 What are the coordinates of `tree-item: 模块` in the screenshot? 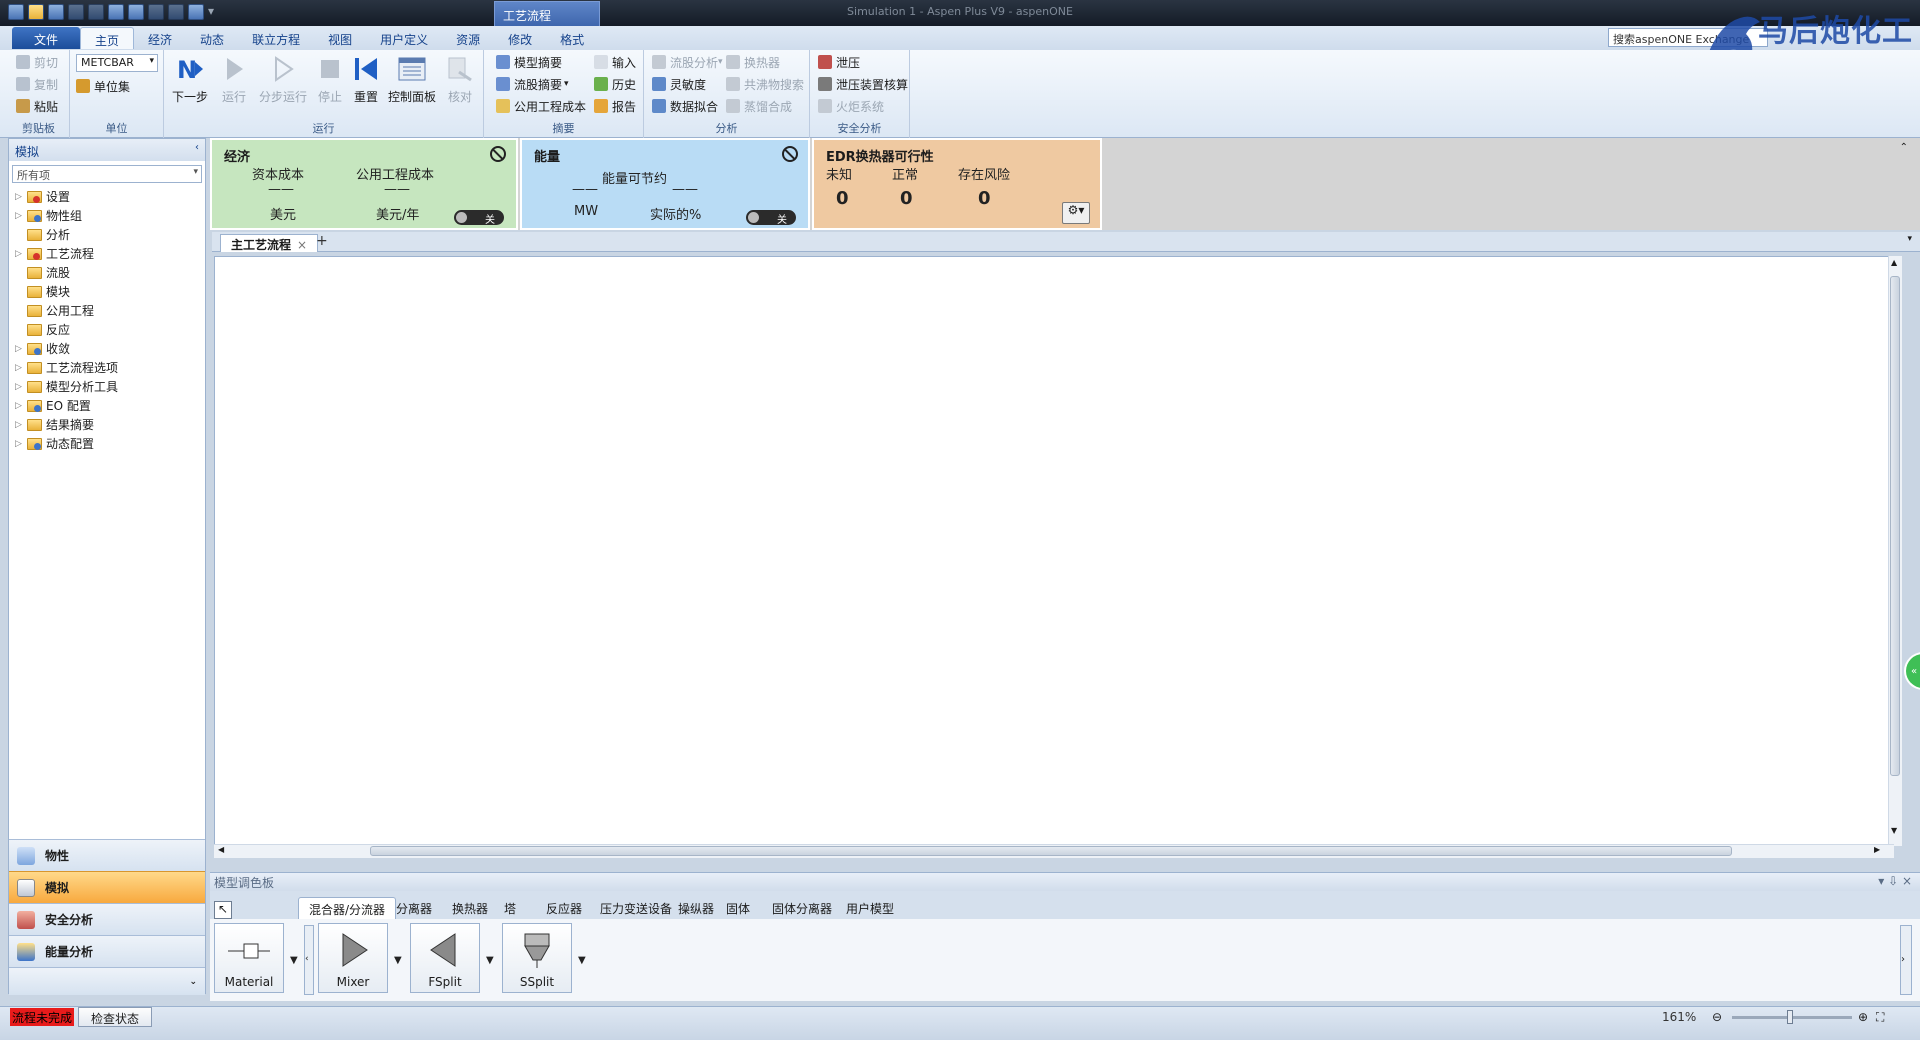 It's located at (42, 291).